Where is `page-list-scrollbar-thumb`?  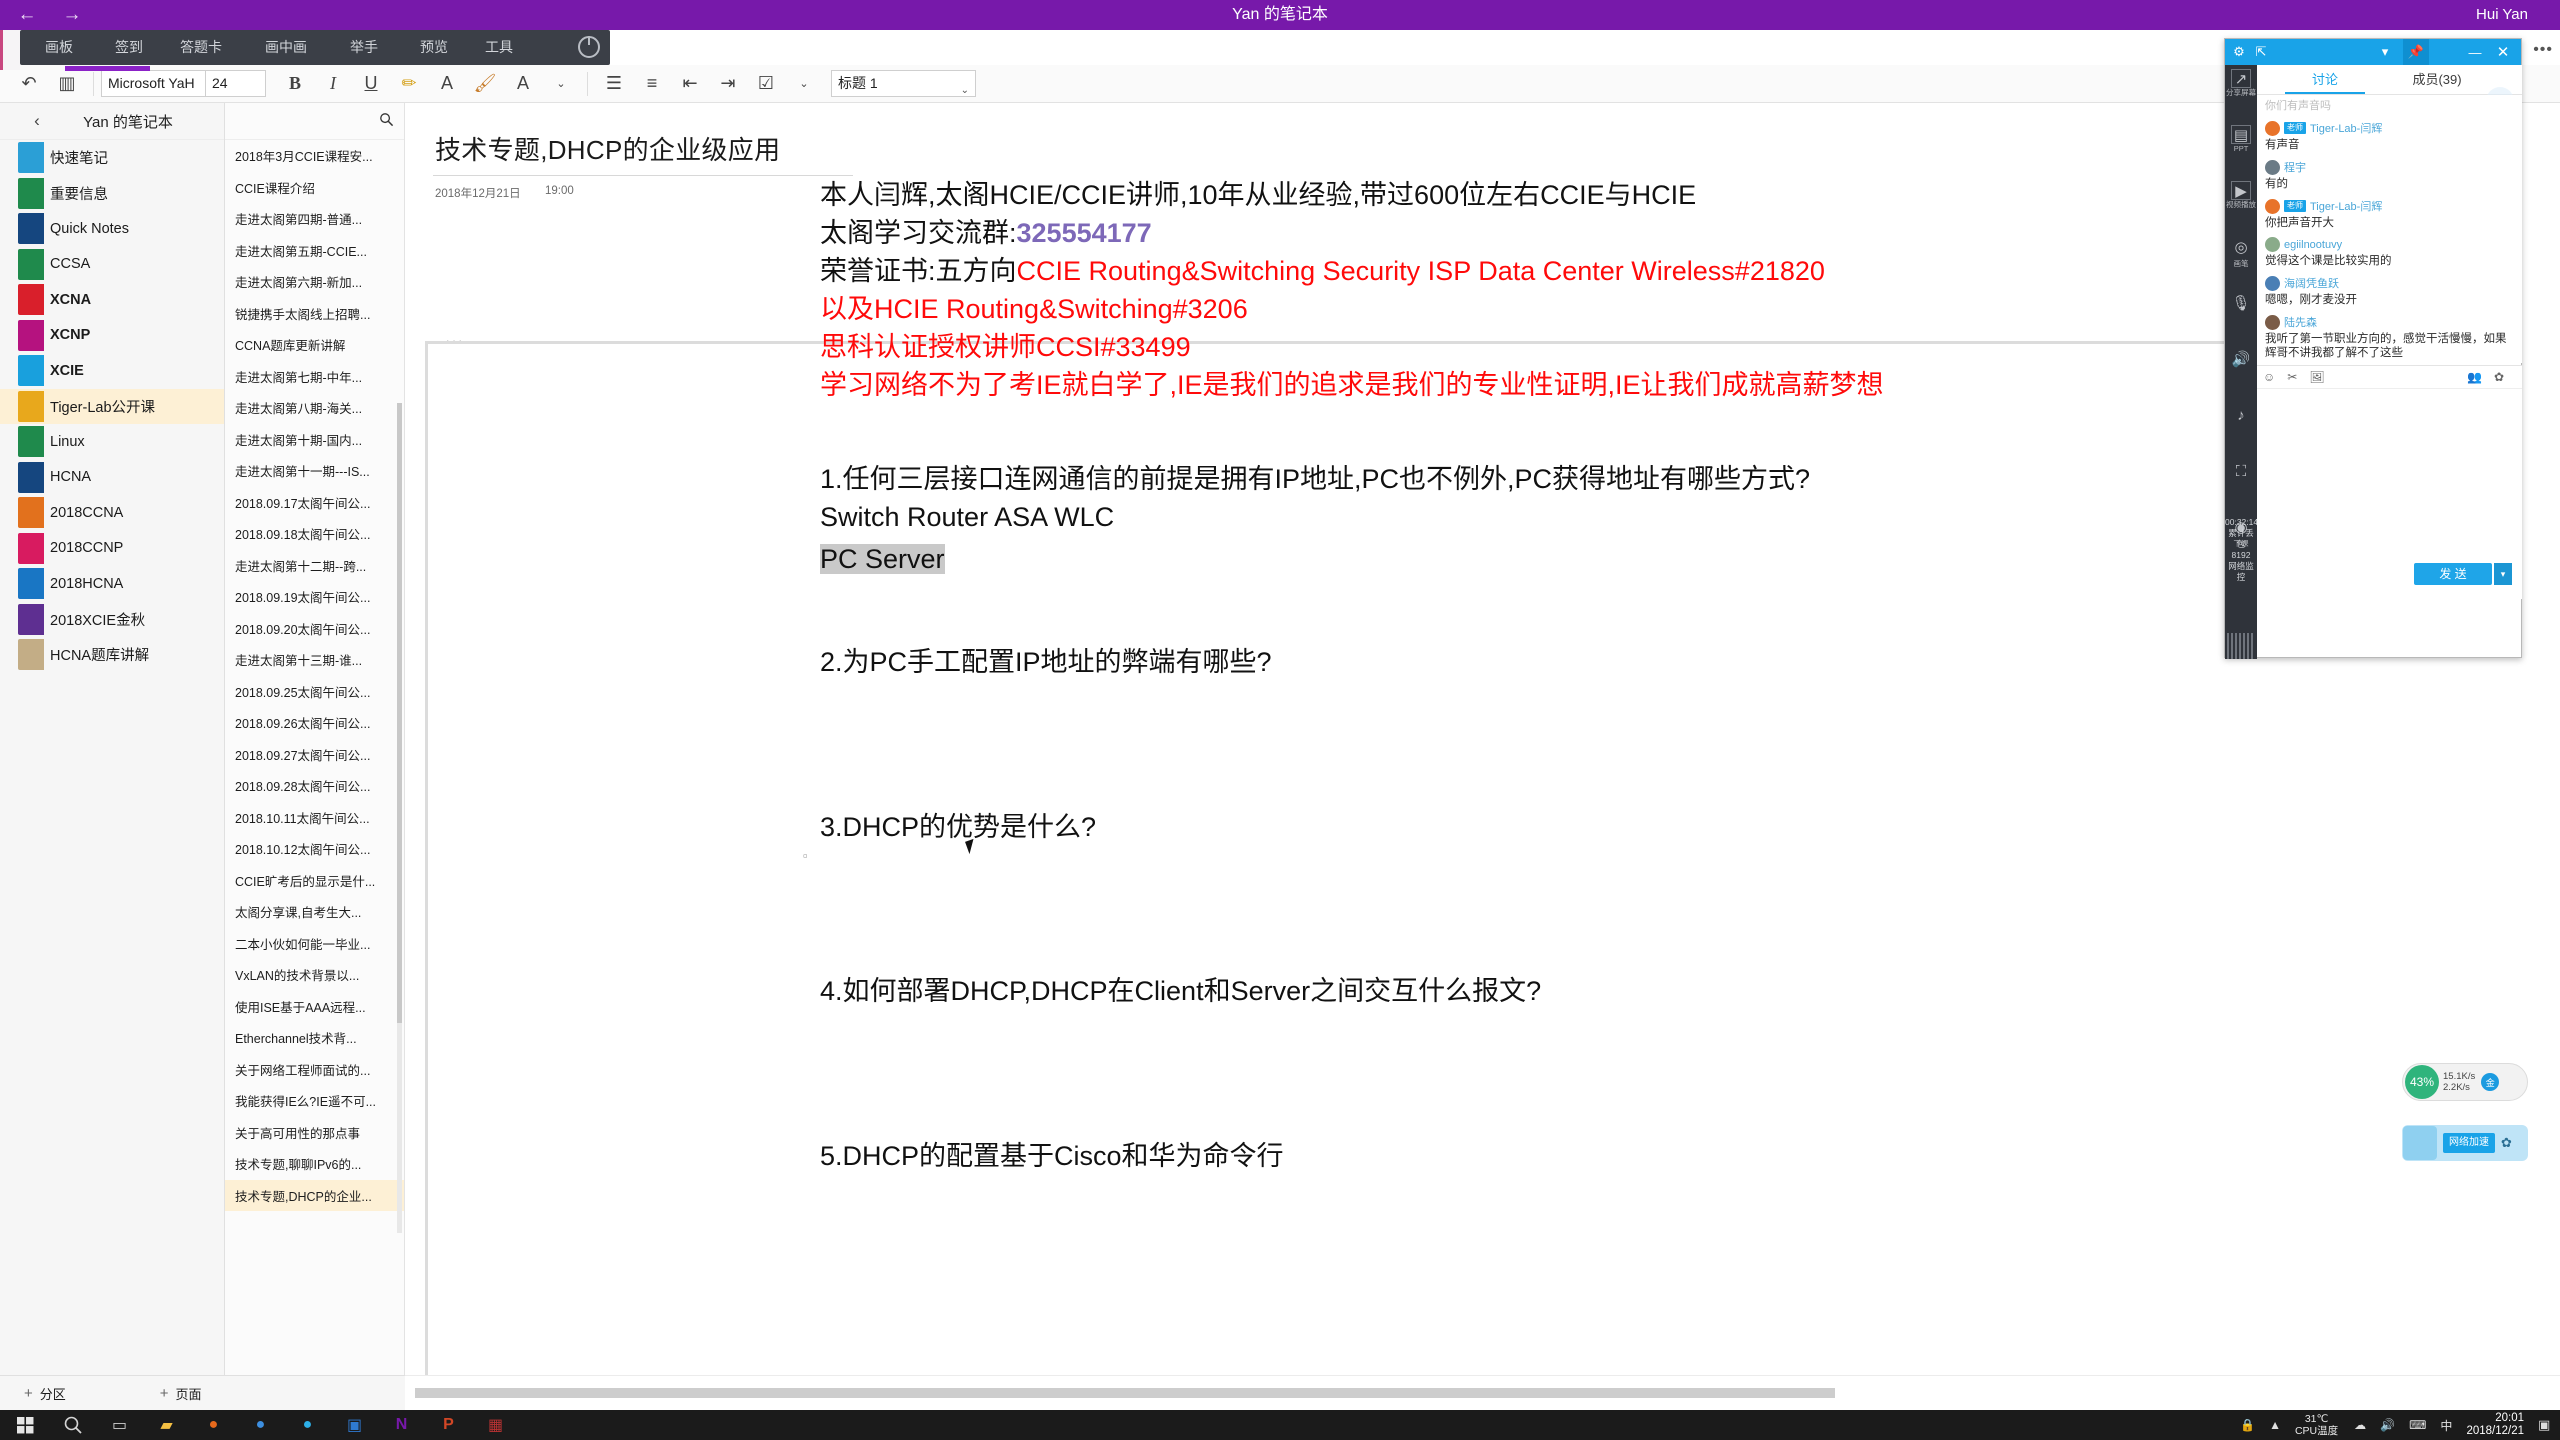
page-list-scrollbar-thumb is located at coordinates (399, 713).